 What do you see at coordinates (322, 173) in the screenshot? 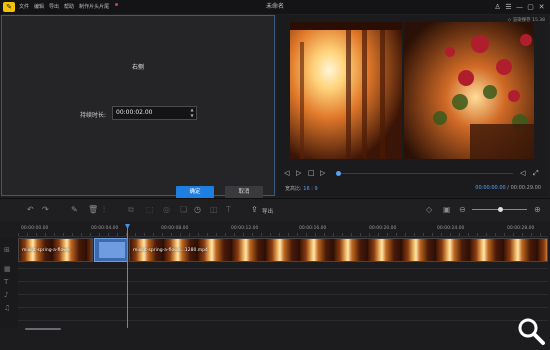
I see `next-frame-icon: ▷` at bounding box center [322, 173].